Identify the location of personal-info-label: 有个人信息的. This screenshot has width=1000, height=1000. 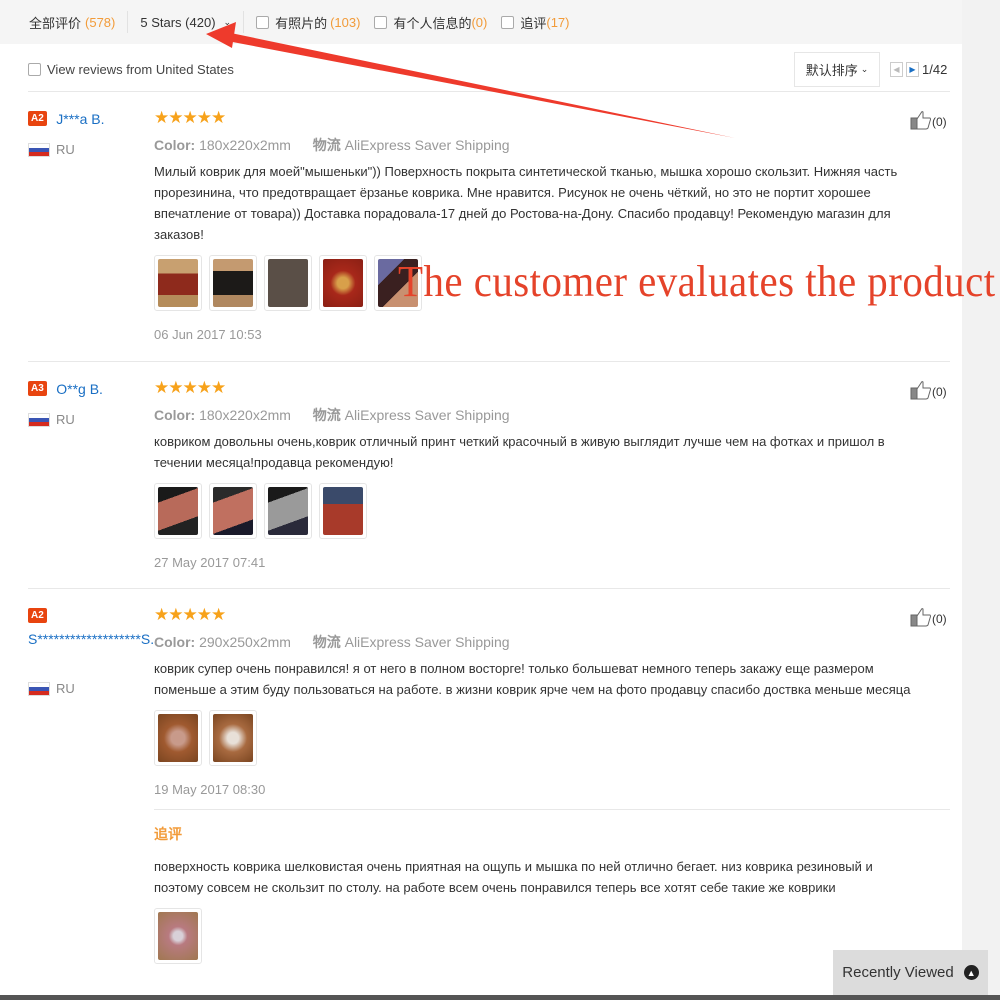
(432, 23).